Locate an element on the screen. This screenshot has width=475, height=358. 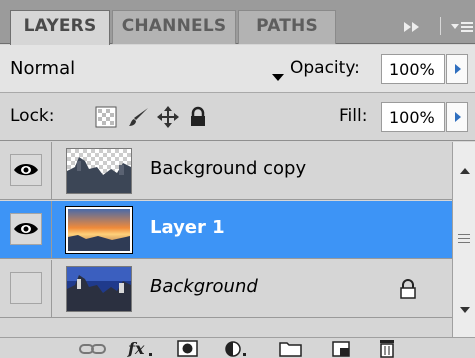
tab-paths: PATHS is located at coordinates (287, 27).